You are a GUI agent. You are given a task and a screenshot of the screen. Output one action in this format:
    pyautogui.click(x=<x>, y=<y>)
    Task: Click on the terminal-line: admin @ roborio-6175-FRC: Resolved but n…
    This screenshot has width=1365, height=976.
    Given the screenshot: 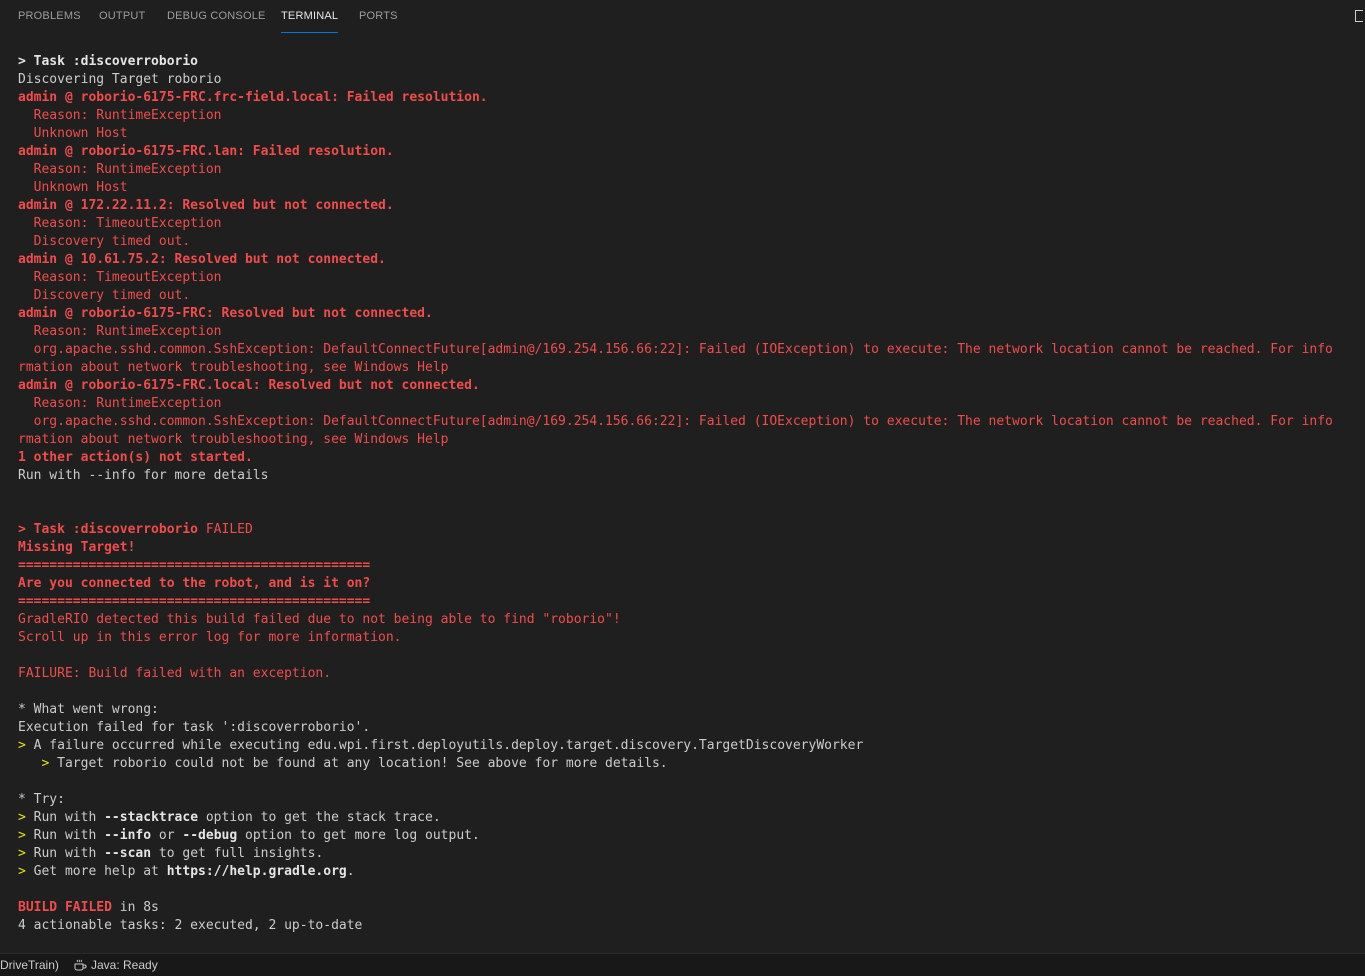 What is the action you would take?
    pyautogui.click(x=690, y=314)
    